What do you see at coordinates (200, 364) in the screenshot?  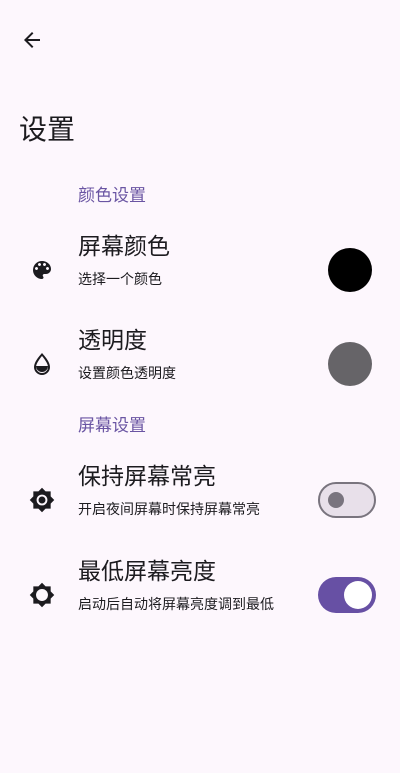 I see `pref-opacity: 透明度 设置颜色透明度` at bounding box center [200, 364].